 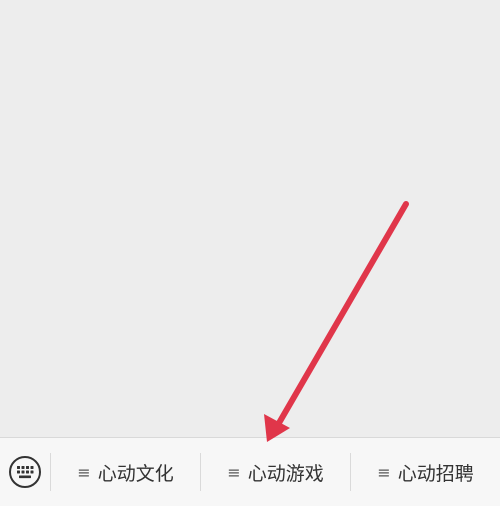 I want to click on menu-item-label: 心动游戏, so click(x=285, y=473).